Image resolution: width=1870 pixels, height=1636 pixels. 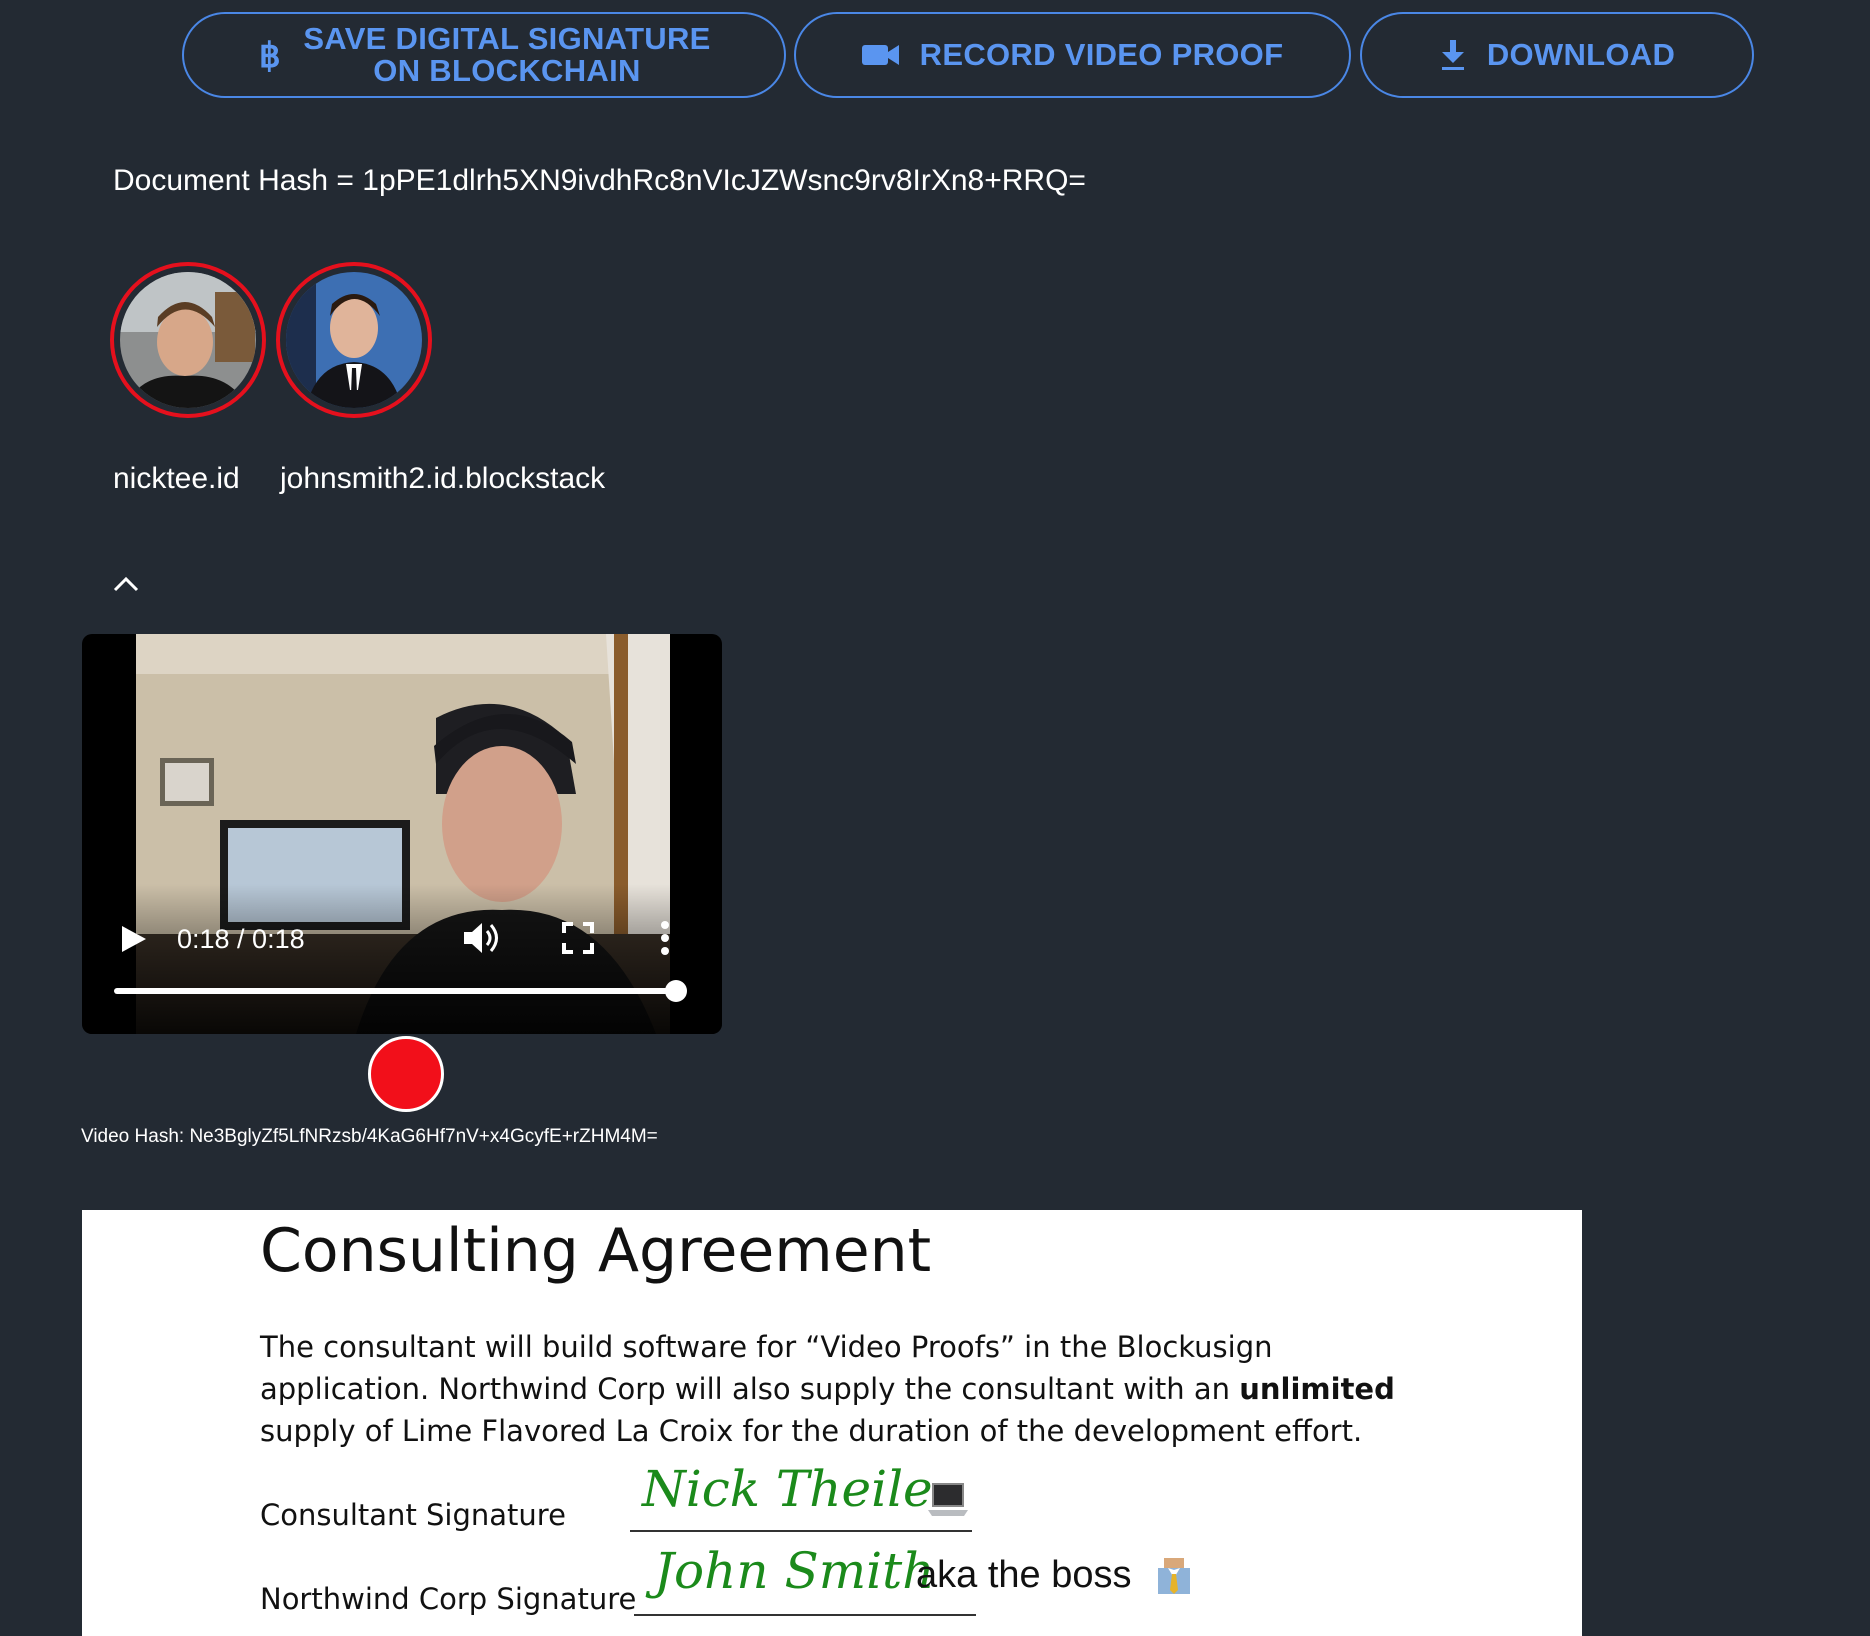 What do you see at coordinates (1174, 1578) in the screenshot?
I see `businessman-icon` at bounding box center [1174, 1578].